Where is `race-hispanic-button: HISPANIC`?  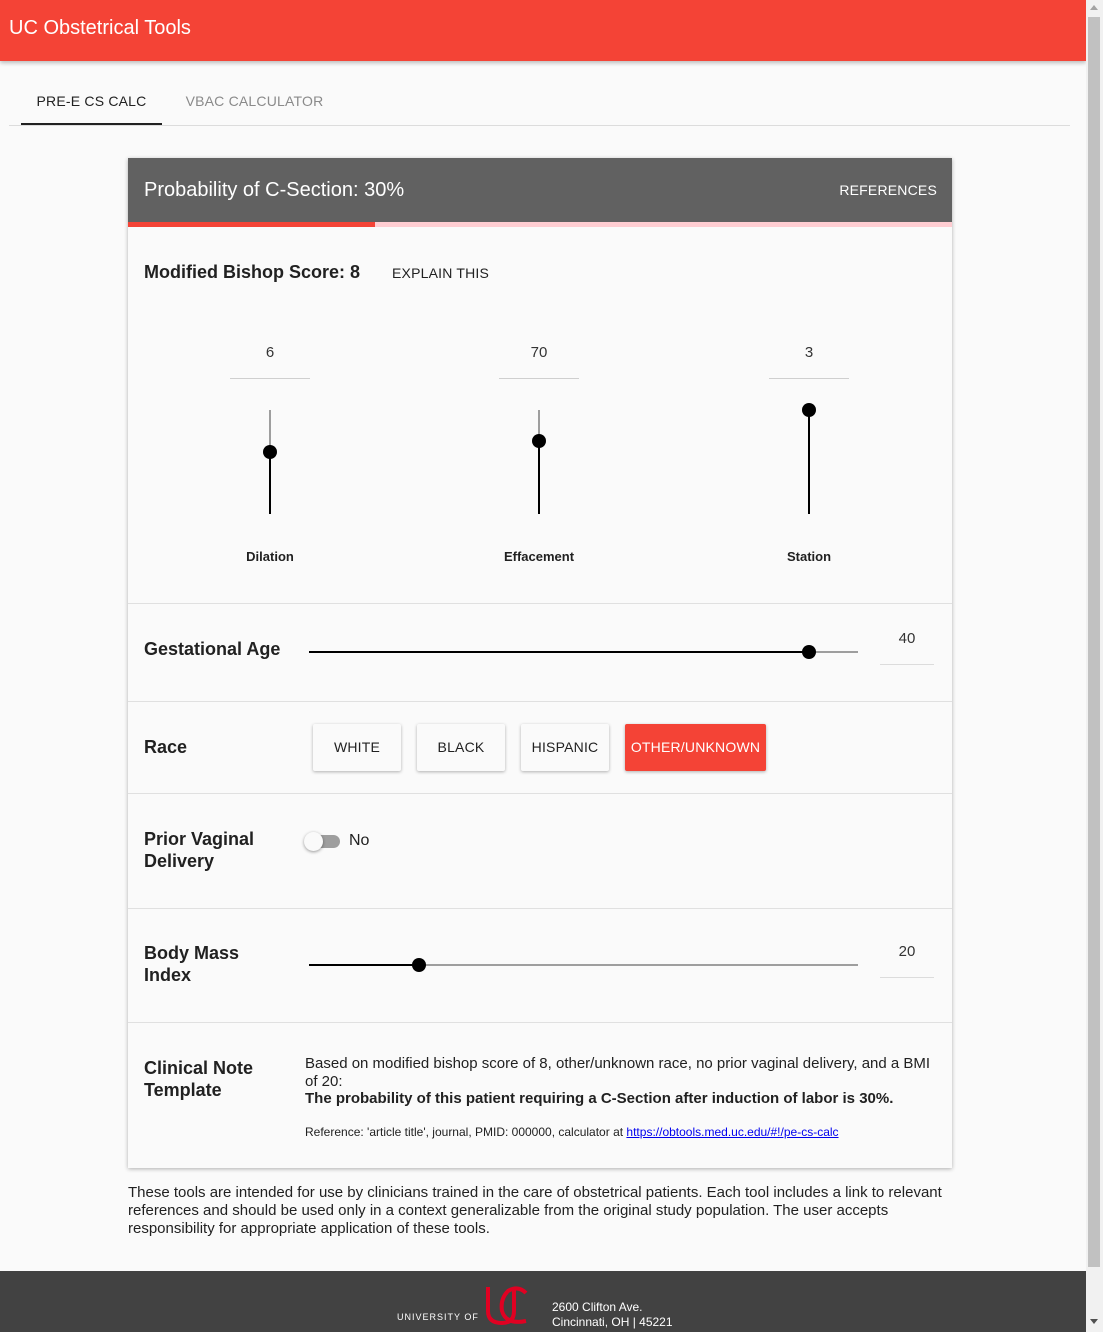
race-hispanic-button: HISPANIC is located at coordinates (565, 747).